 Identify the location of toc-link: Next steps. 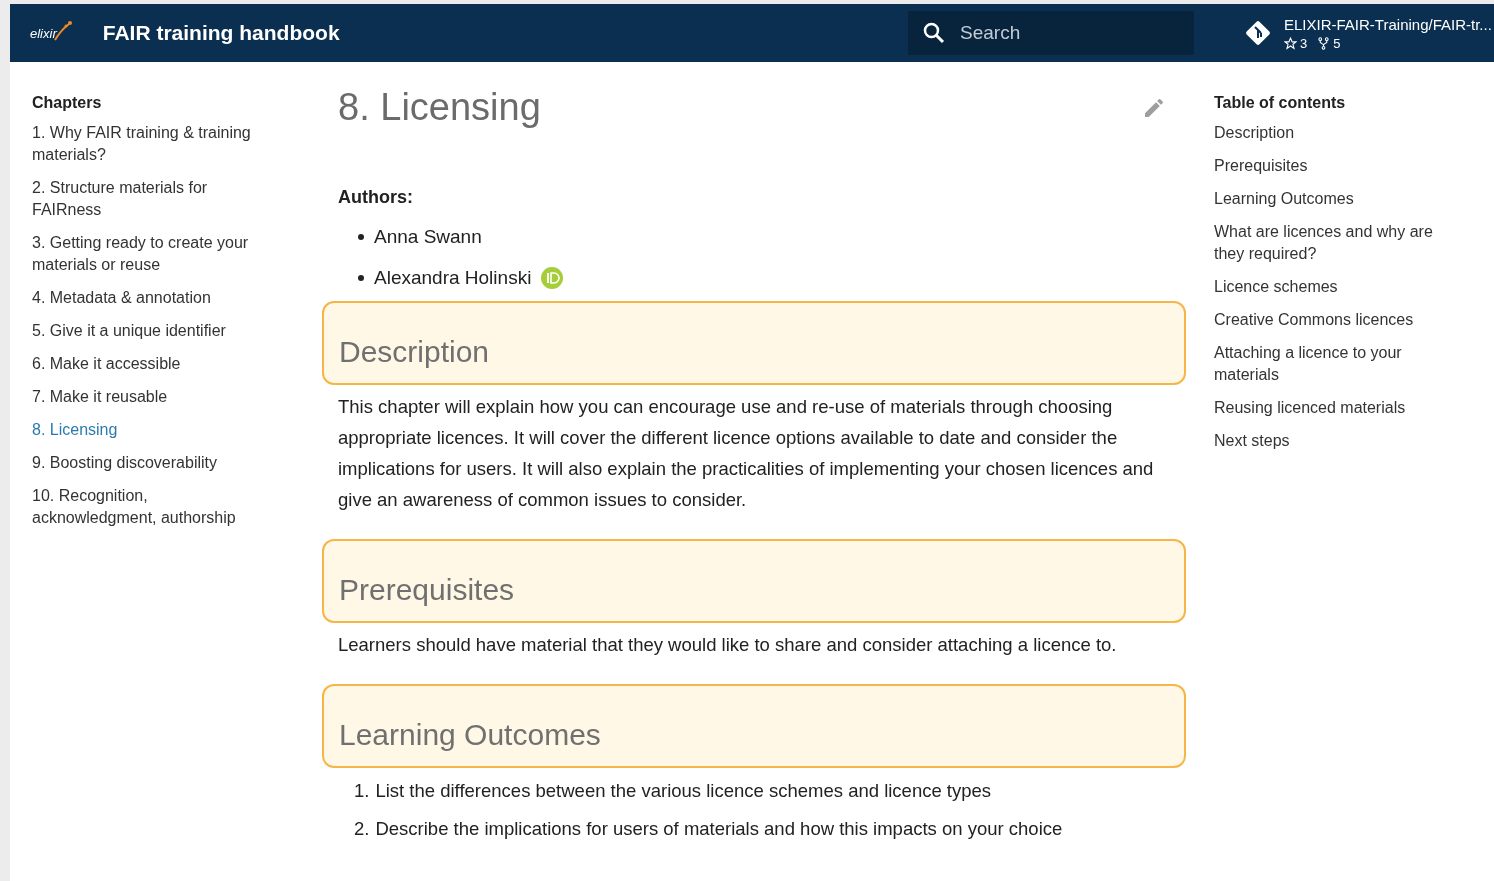
(1334, 441).